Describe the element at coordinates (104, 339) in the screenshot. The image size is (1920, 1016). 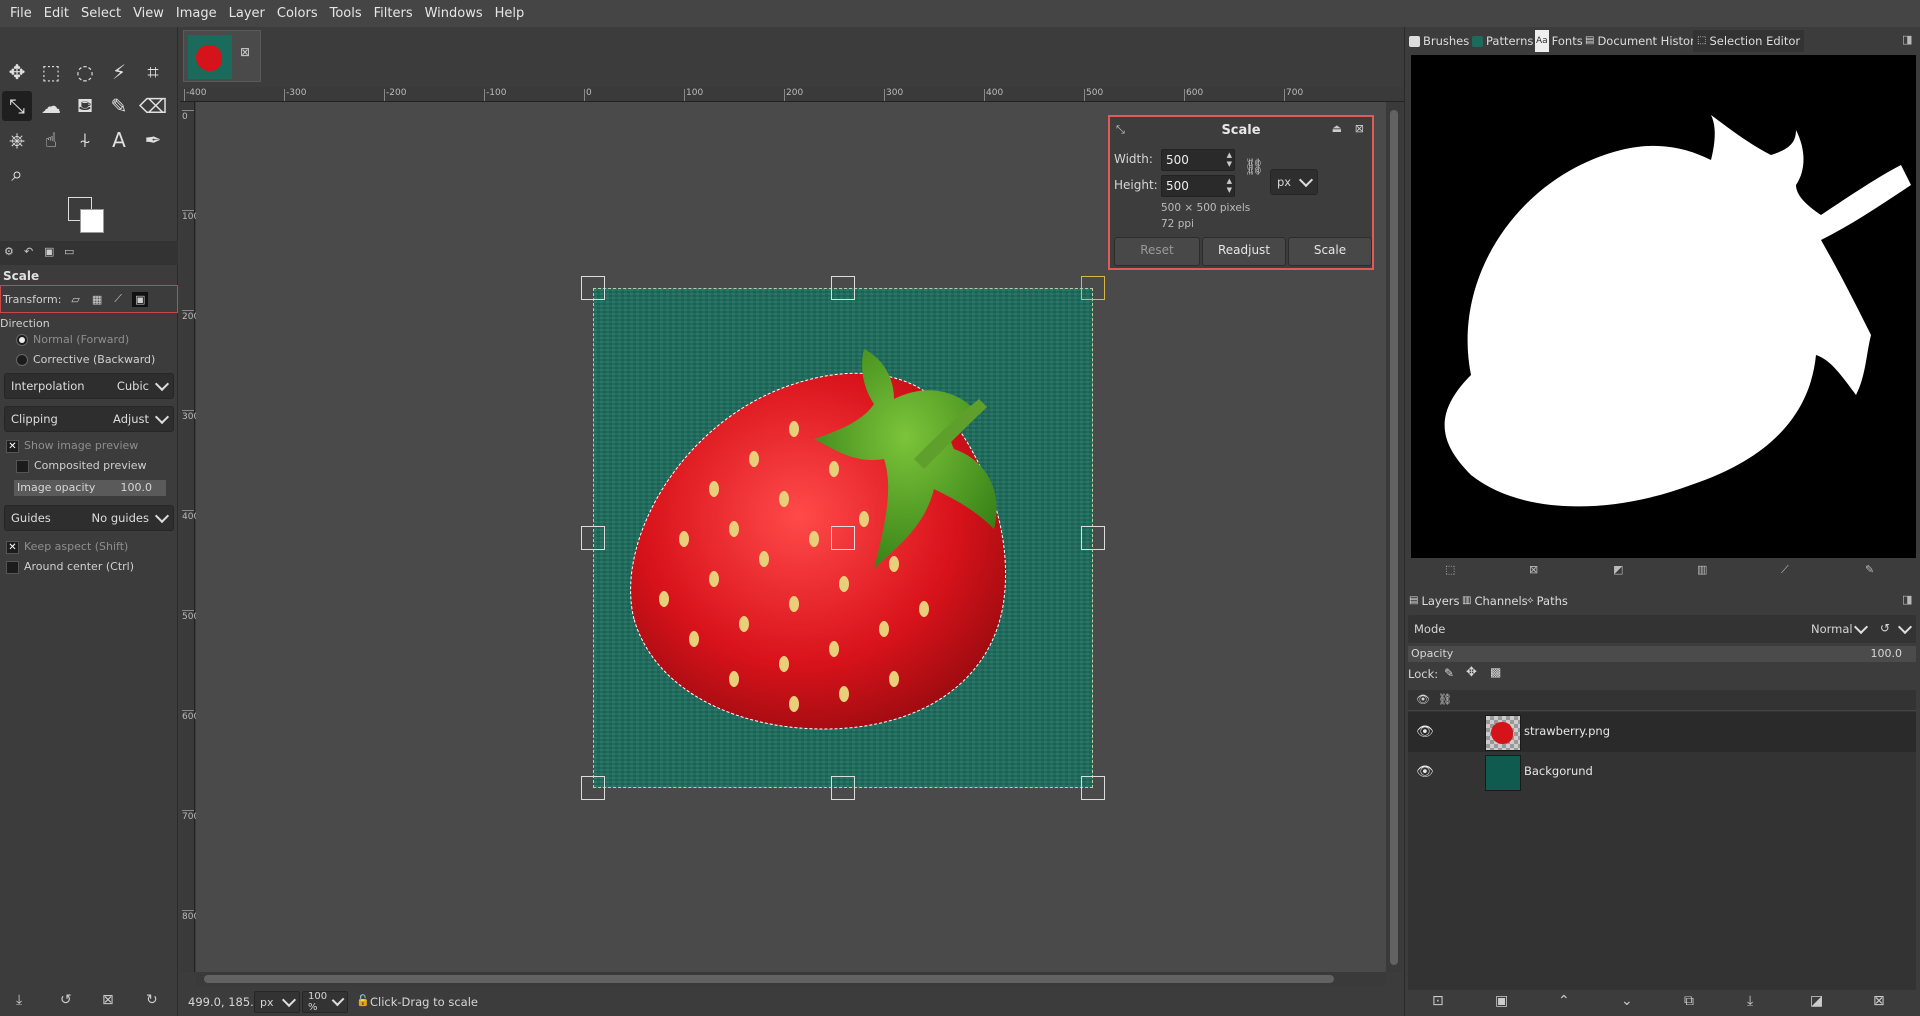
I see `direction-normal-radio: Normal (Forward)` at that location.